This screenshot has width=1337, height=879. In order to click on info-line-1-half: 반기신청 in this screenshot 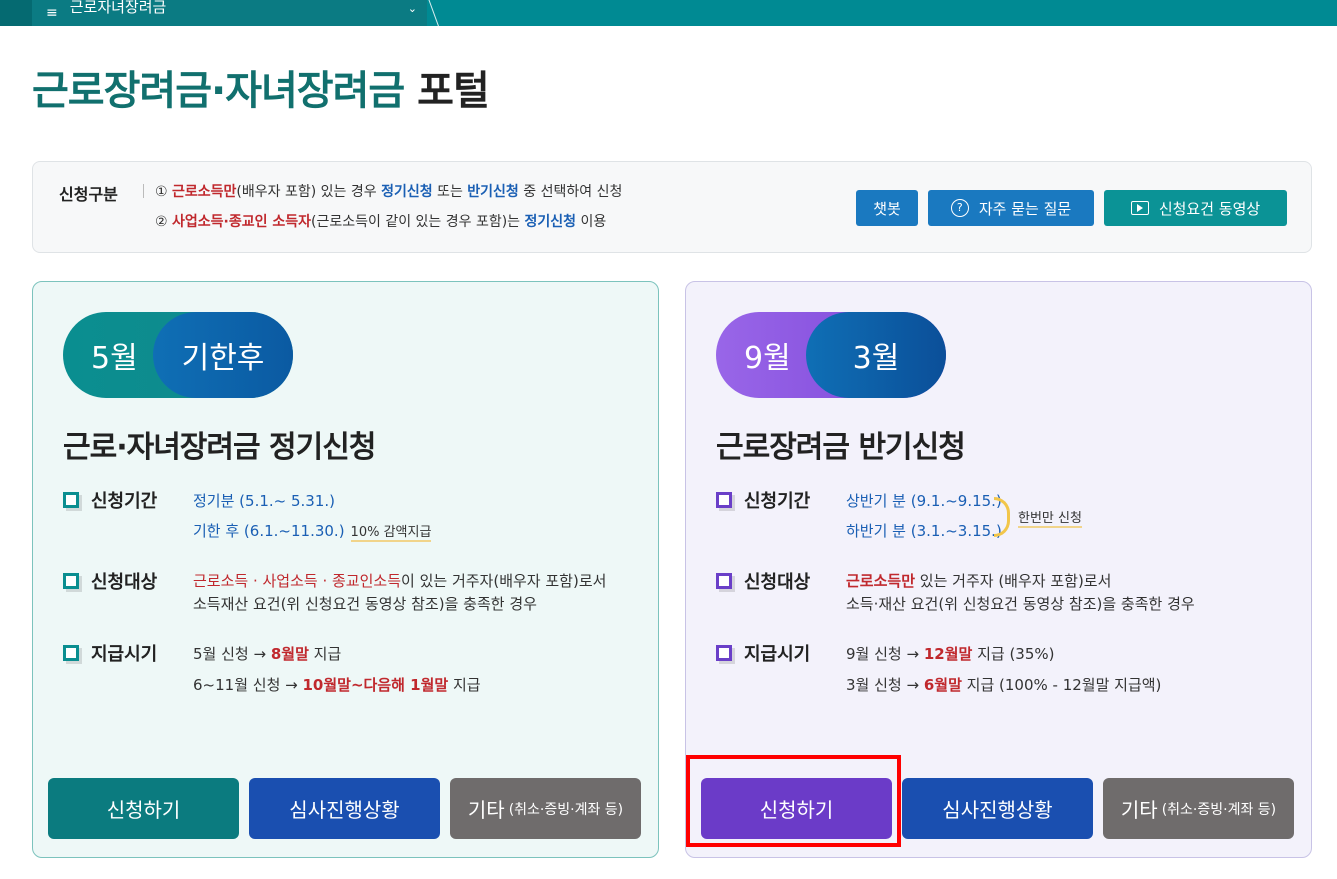, I will do `click(493, 192)`.